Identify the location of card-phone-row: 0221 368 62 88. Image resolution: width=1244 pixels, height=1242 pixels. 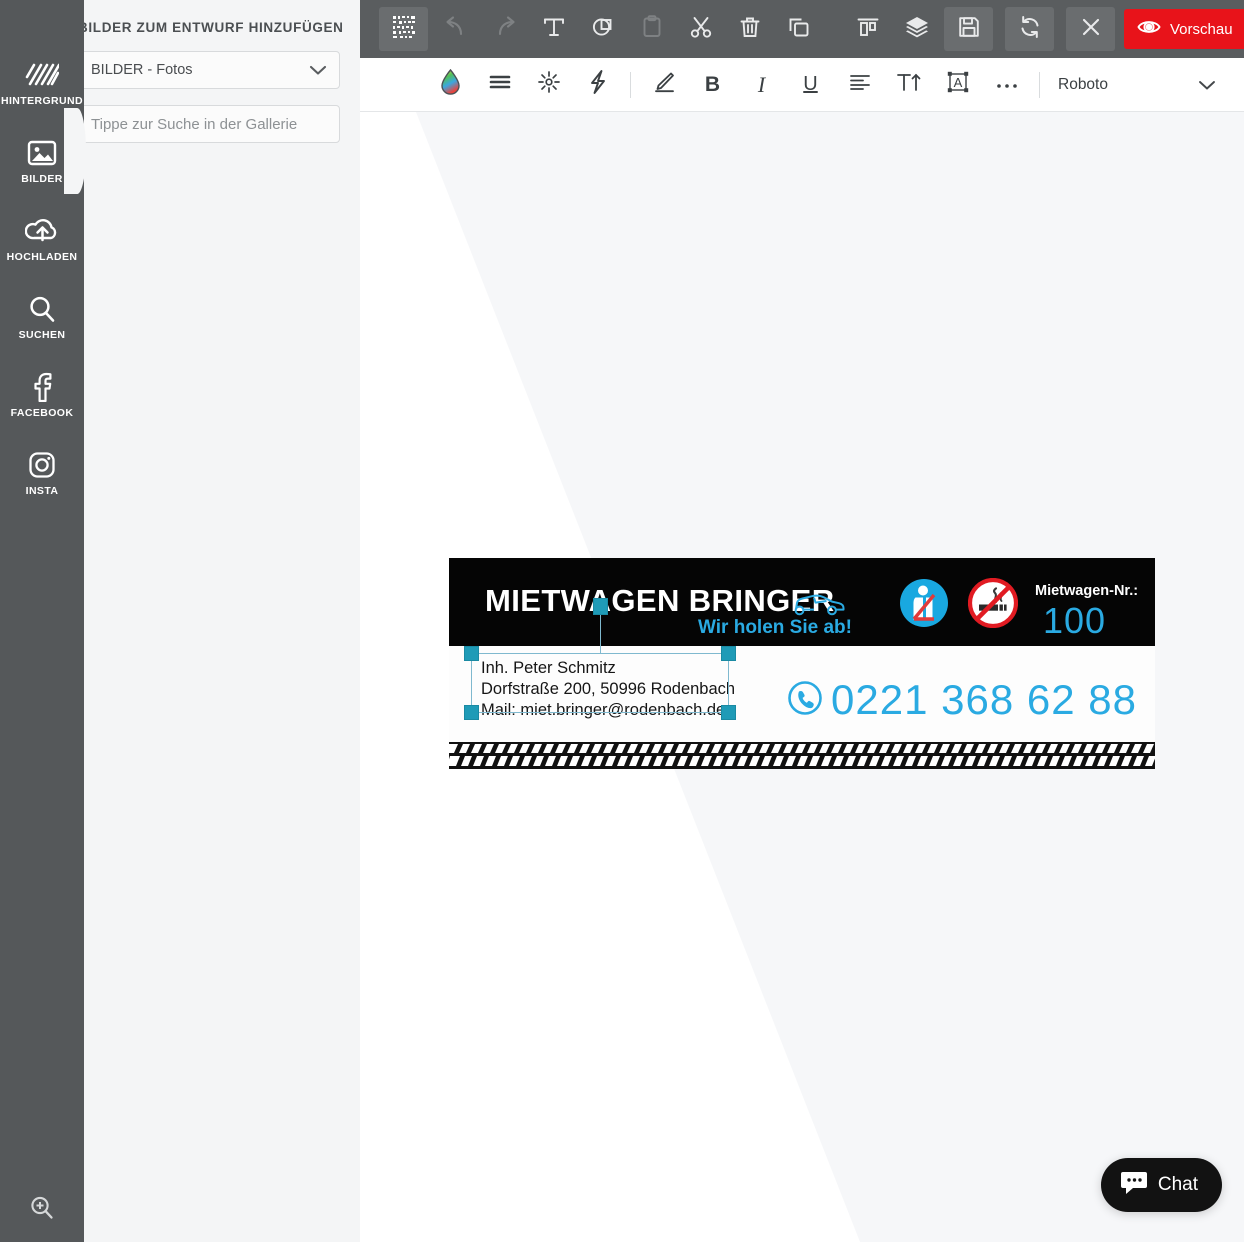
(962, 700).